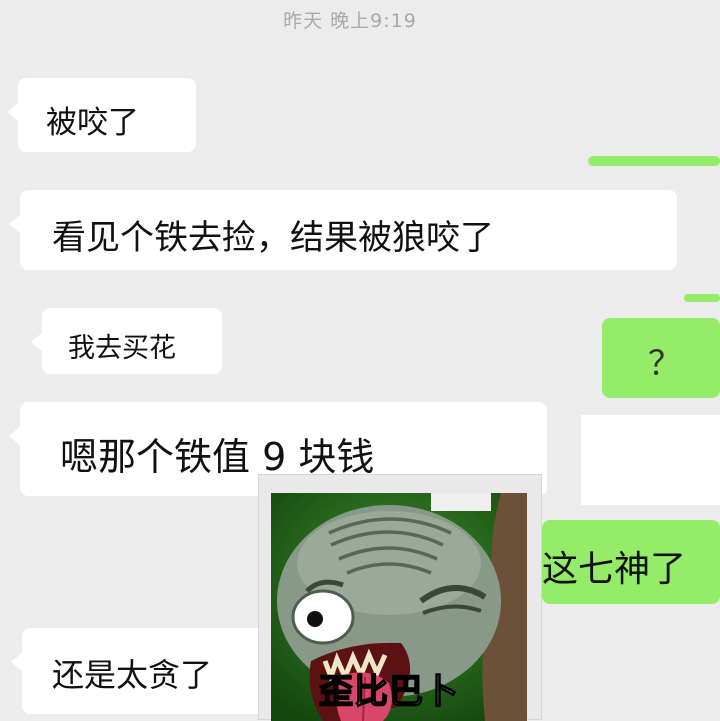  Describe the element at coordinates (141, 671) in the screenshot. I see `message-bubble-incoming: 还是太贪了` at that location.